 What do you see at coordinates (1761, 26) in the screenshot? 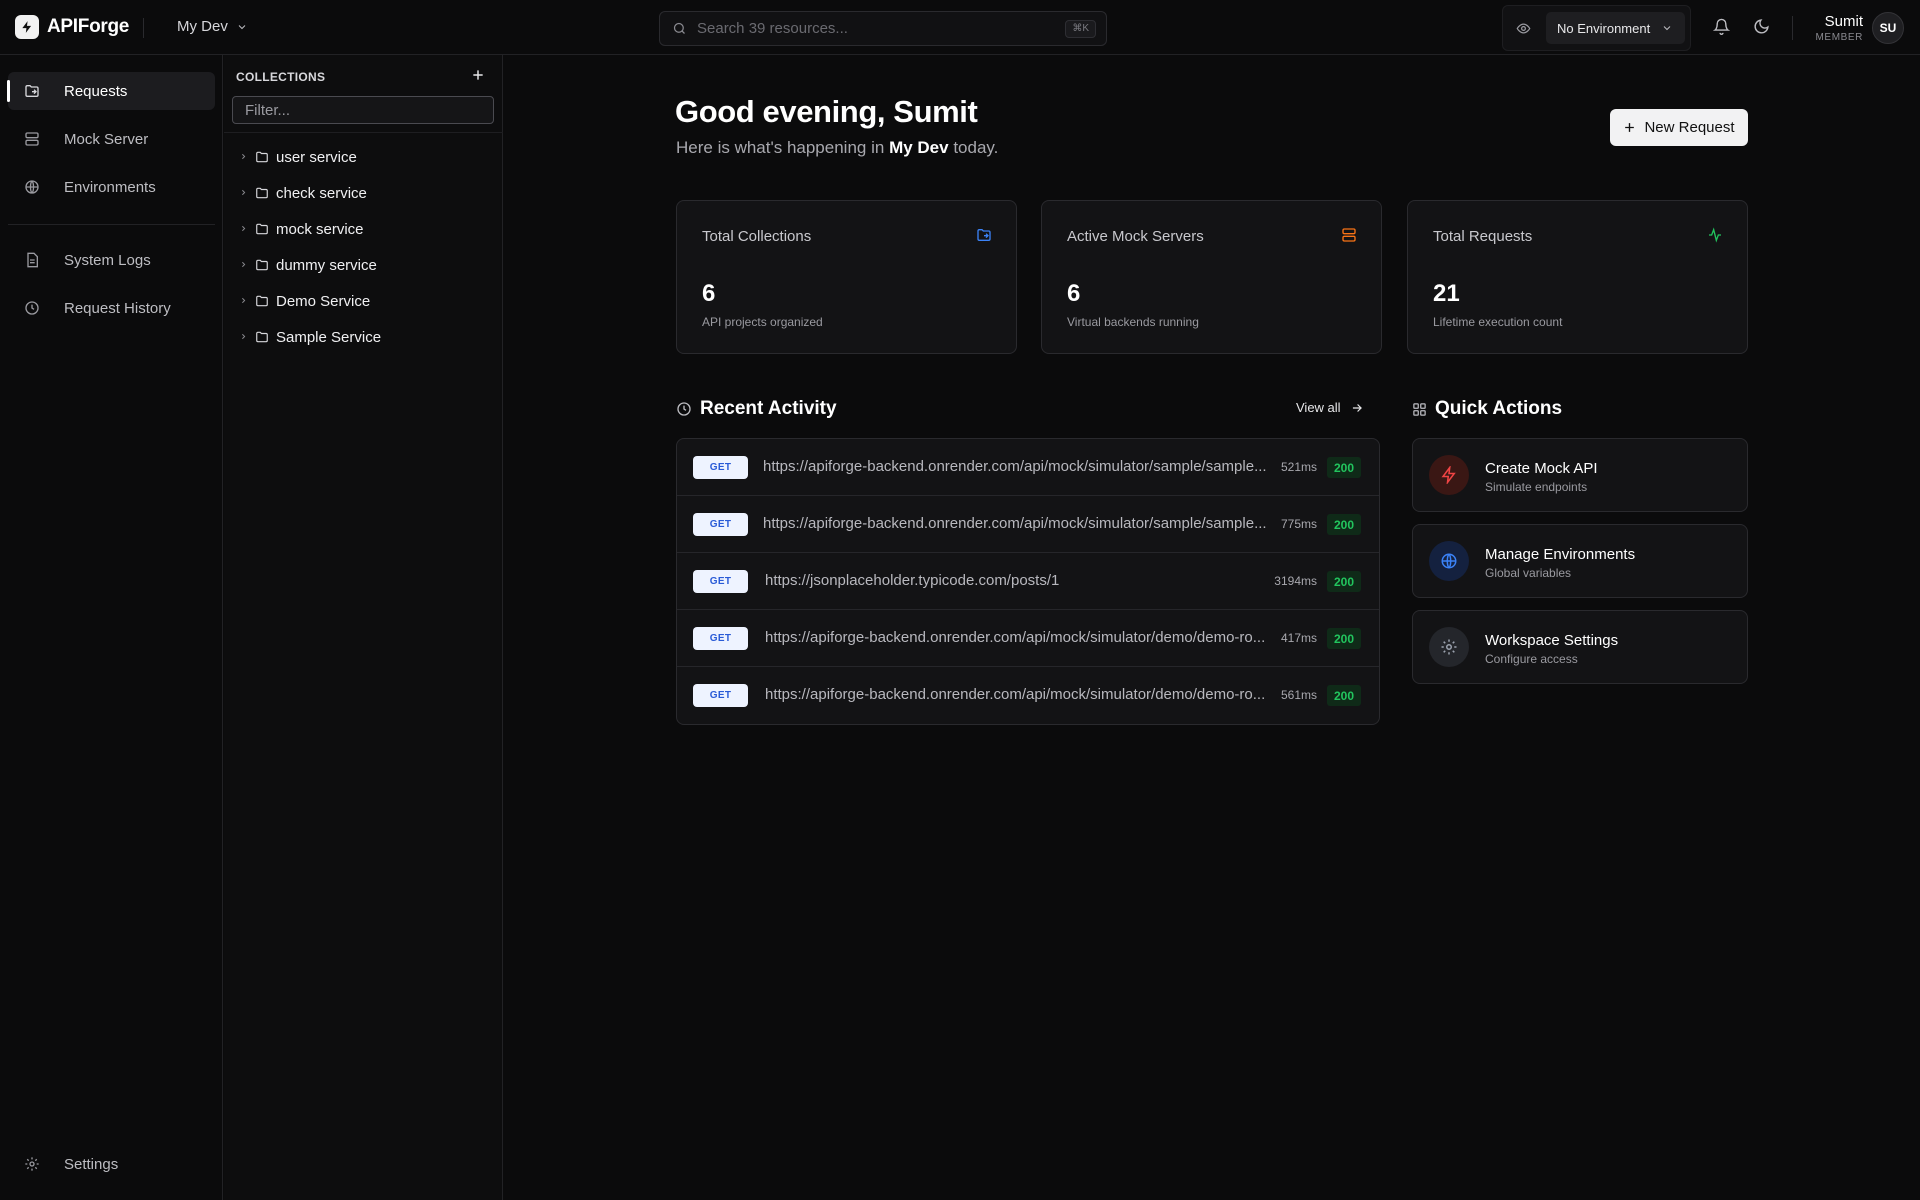
I see `moon-icon` at bounding box center [1761, 26].